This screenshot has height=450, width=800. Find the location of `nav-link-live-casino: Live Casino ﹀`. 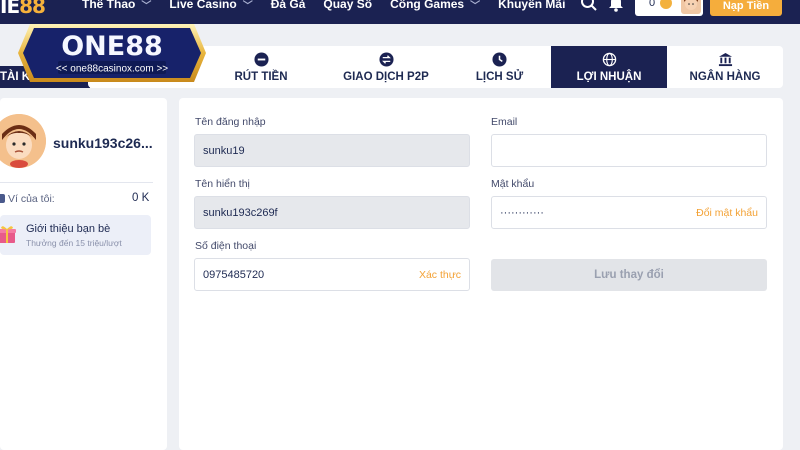

nav-link-live-casino: Live Casino ﹀ is located at coordinates (210, 6).